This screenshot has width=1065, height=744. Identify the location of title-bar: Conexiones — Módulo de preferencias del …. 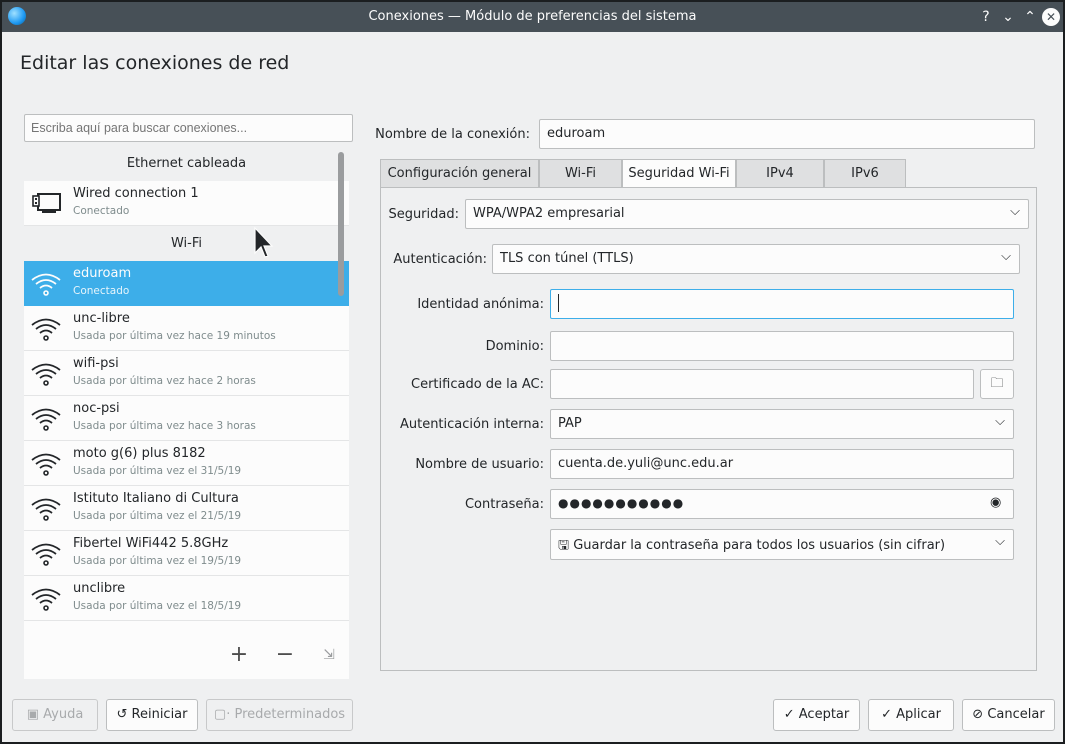
(532, 17).